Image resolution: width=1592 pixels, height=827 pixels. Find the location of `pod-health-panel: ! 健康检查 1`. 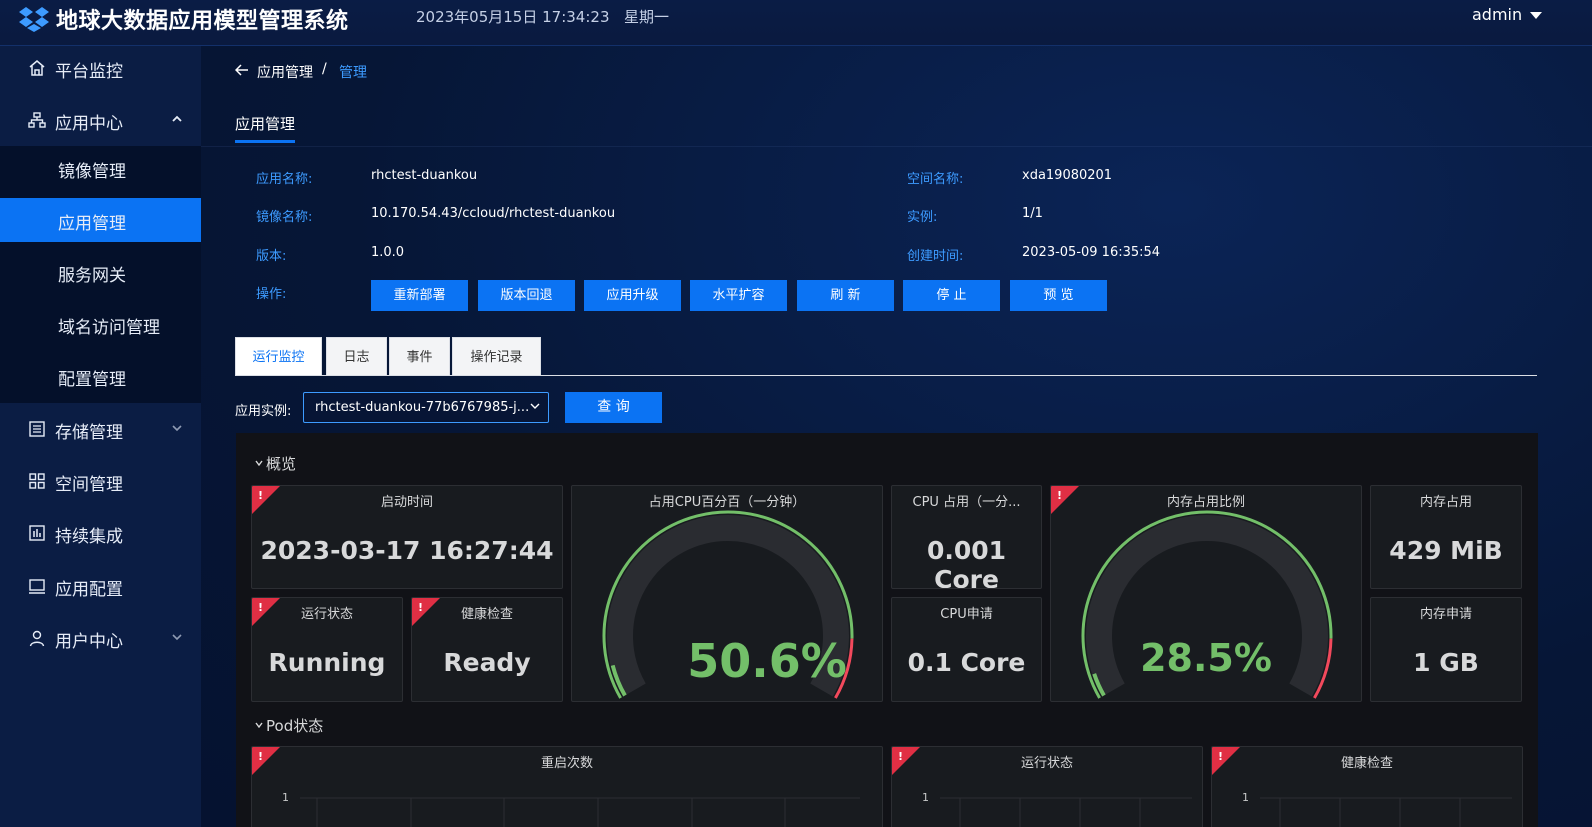

pod-health-panel: ! 健康检查 1 is located at coordinates (1367, 786).